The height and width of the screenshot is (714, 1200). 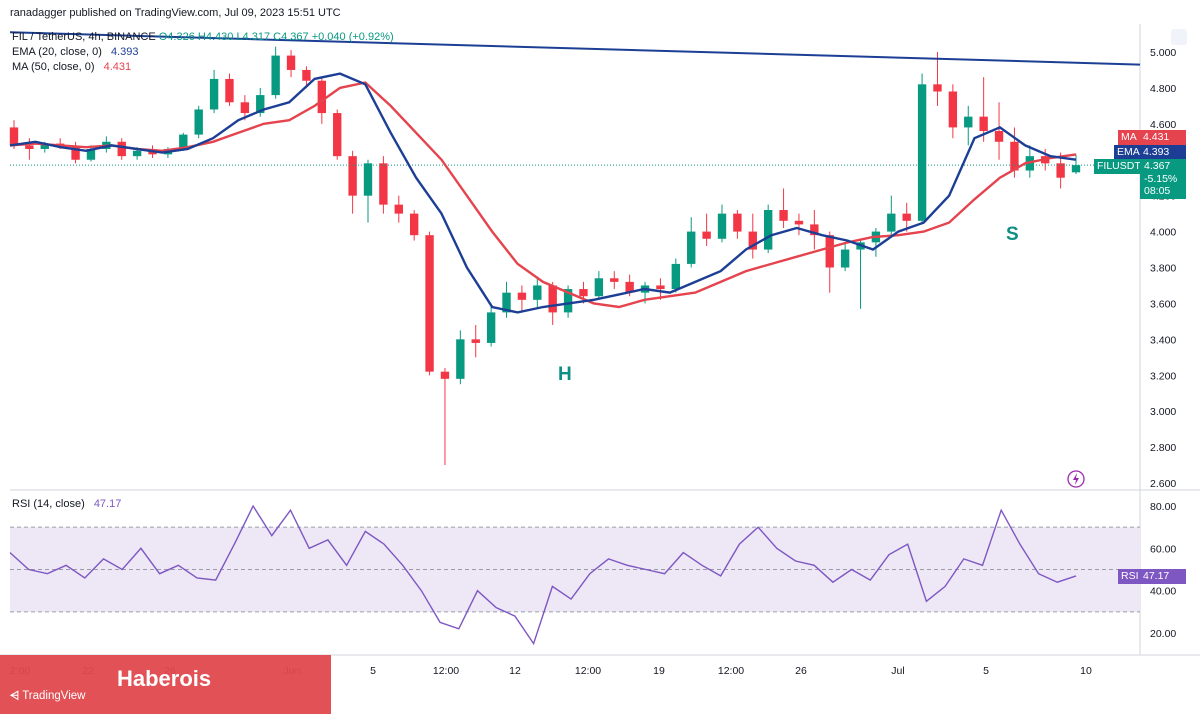 What do you see at coordinates (515, 671) in the screenshot?
I see `time-tick-label: 12` at bounding box center [515, 671].